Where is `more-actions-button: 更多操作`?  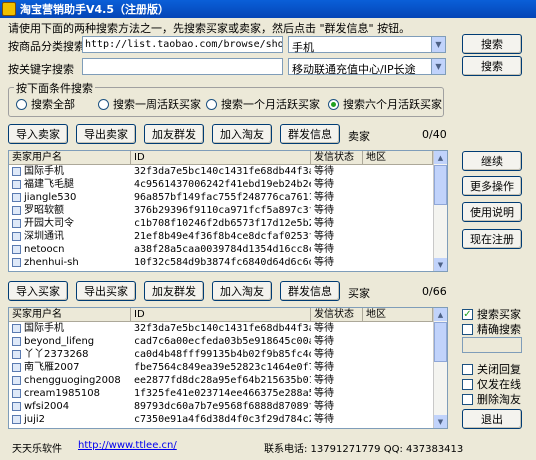
more-actions-button: 更多操作 is located at coordinates (492, 186).